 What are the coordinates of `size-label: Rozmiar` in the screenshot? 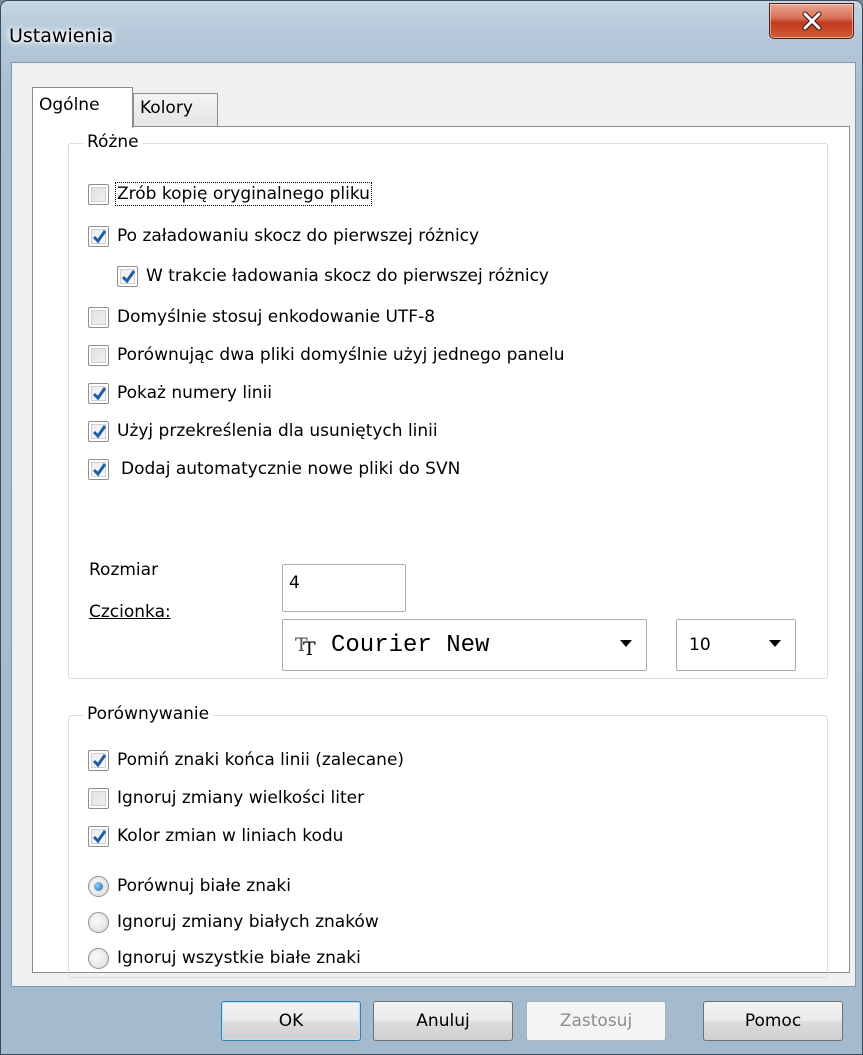 It's located at (124, 570).